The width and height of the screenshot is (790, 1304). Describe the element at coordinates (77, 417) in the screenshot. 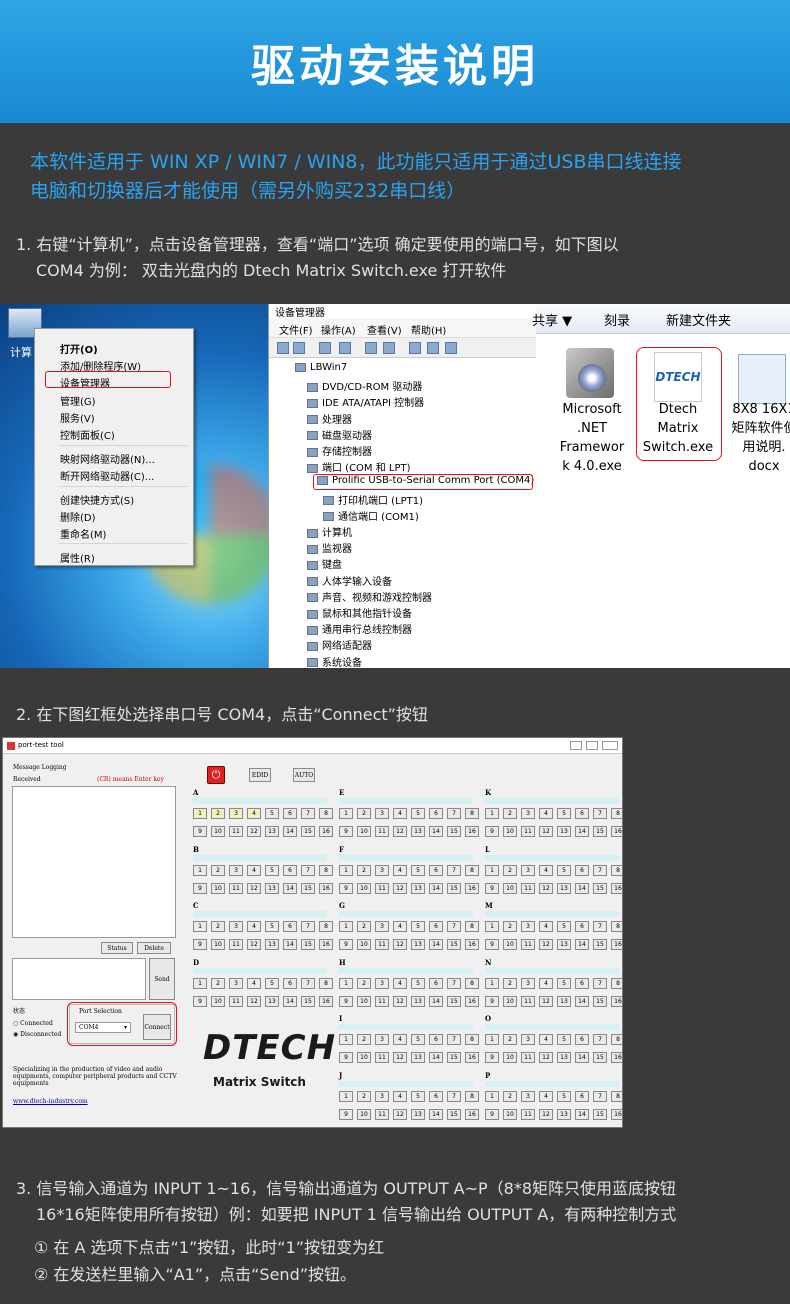

I see `context-menu-item: 服务(V)` at that location.